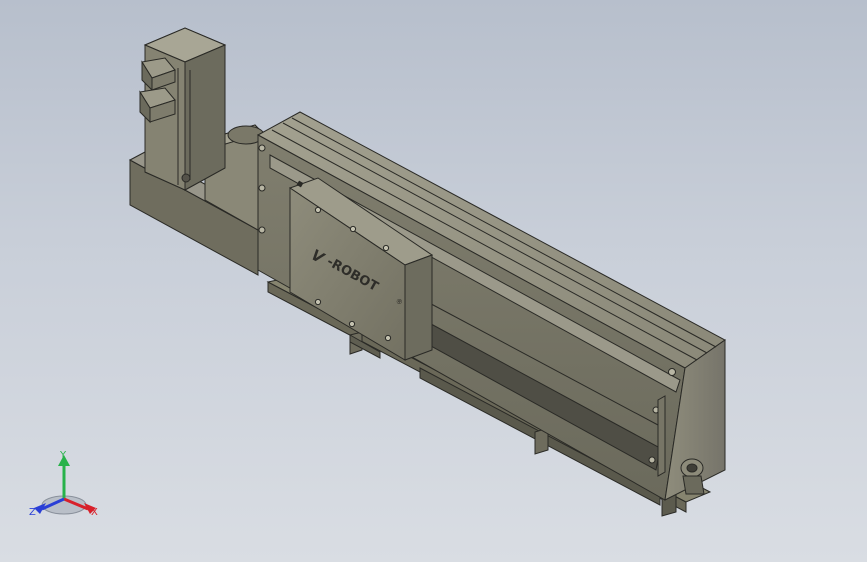 The height and width of the screenshot is (562, 867). I want to click on coordinate-triad: Y X Z, so click(63, 484).